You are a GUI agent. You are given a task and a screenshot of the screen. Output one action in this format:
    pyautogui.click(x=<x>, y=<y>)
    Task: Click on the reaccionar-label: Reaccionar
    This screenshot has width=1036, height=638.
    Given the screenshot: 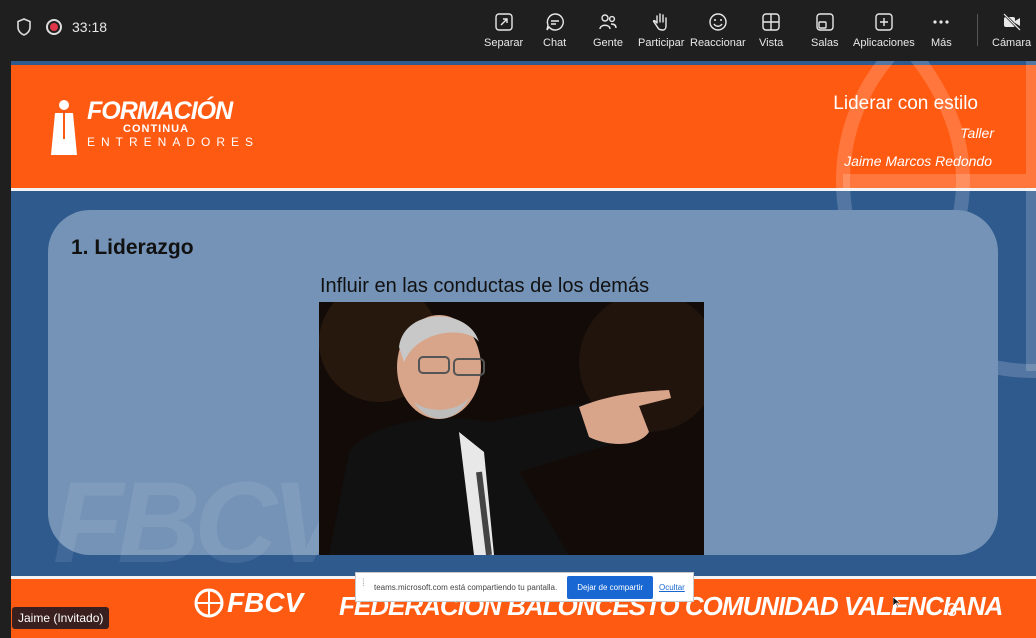 What is the action you would take?
    pyautogui.click(x=718, y=43)
    